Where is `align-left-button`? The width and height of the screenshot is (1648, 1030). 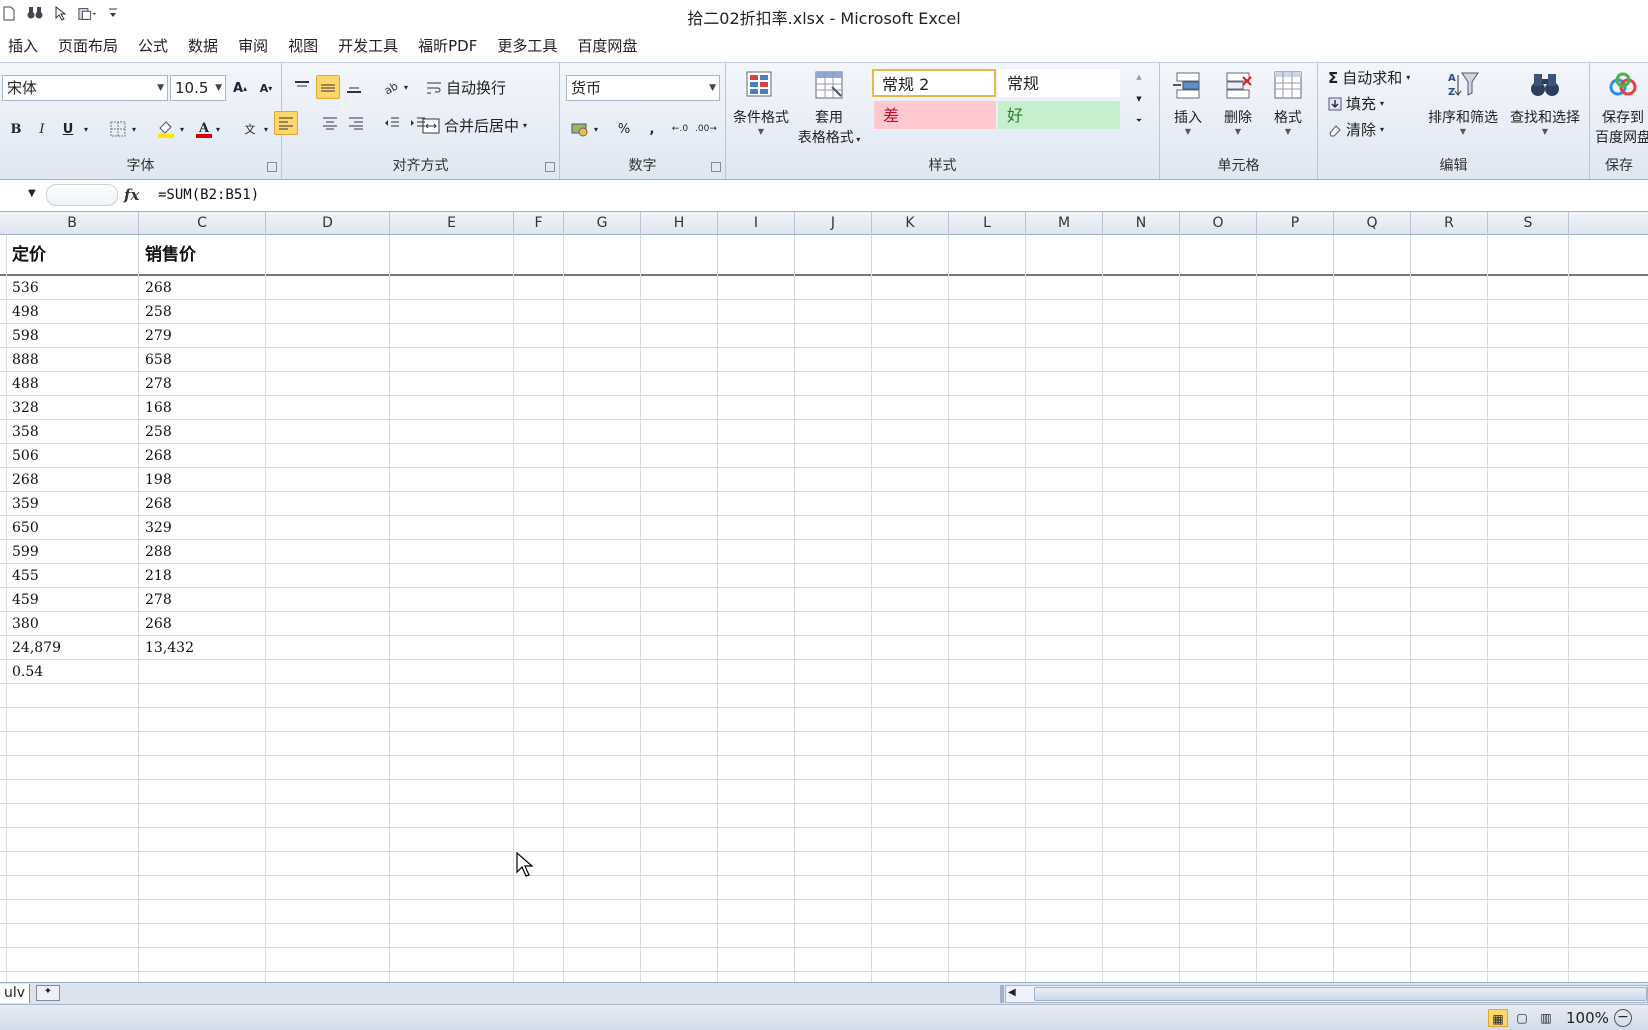
align-left-button is located at coordinates (286, 123).